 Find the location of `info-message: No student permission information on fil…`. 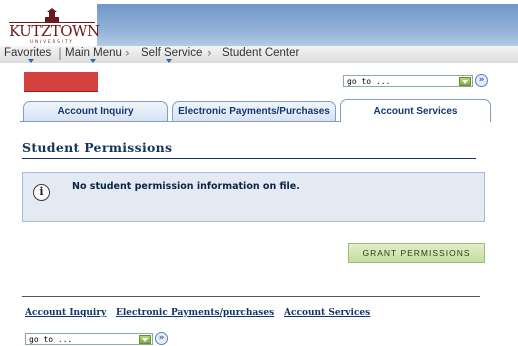

info-message: No student permission information on fil… is located at coordinates (186, 186).